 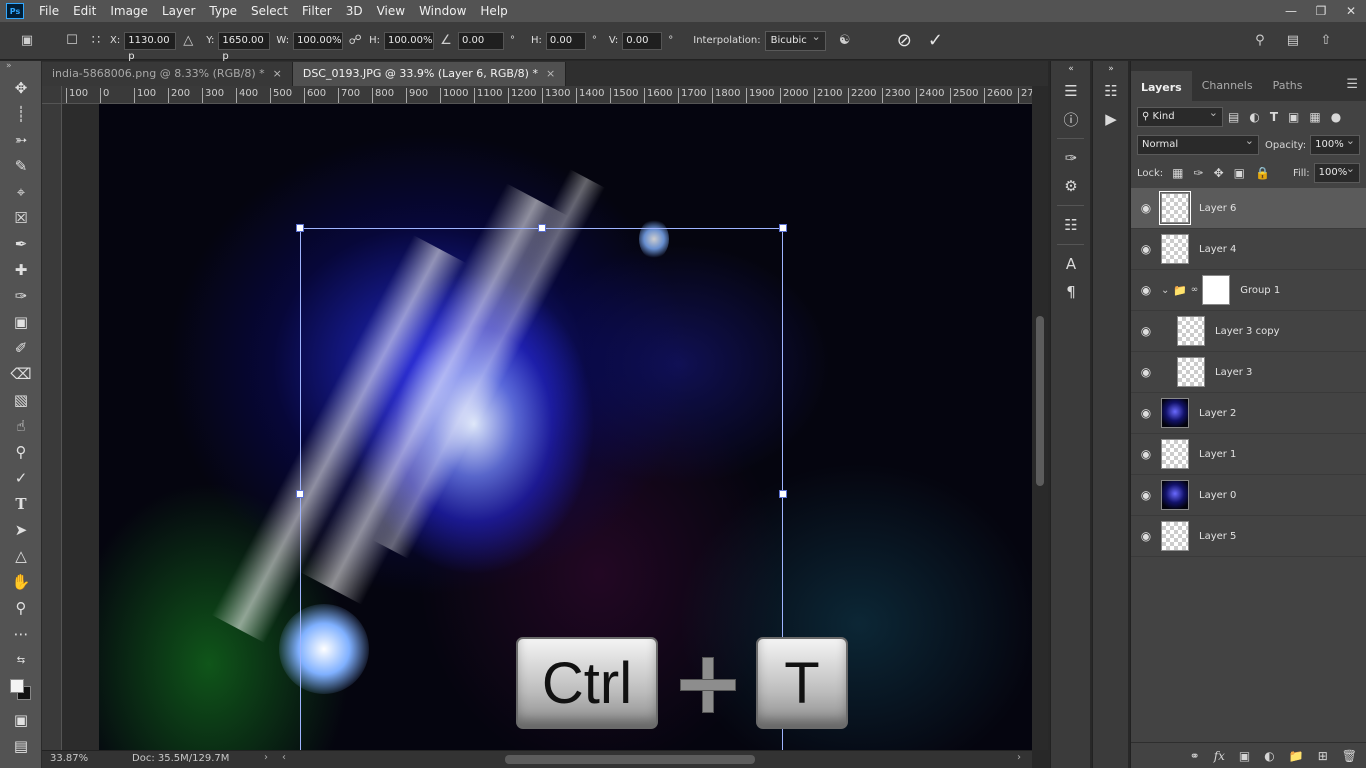 I want to click on search-icon: ⚲, so click(x=1260, y=41).